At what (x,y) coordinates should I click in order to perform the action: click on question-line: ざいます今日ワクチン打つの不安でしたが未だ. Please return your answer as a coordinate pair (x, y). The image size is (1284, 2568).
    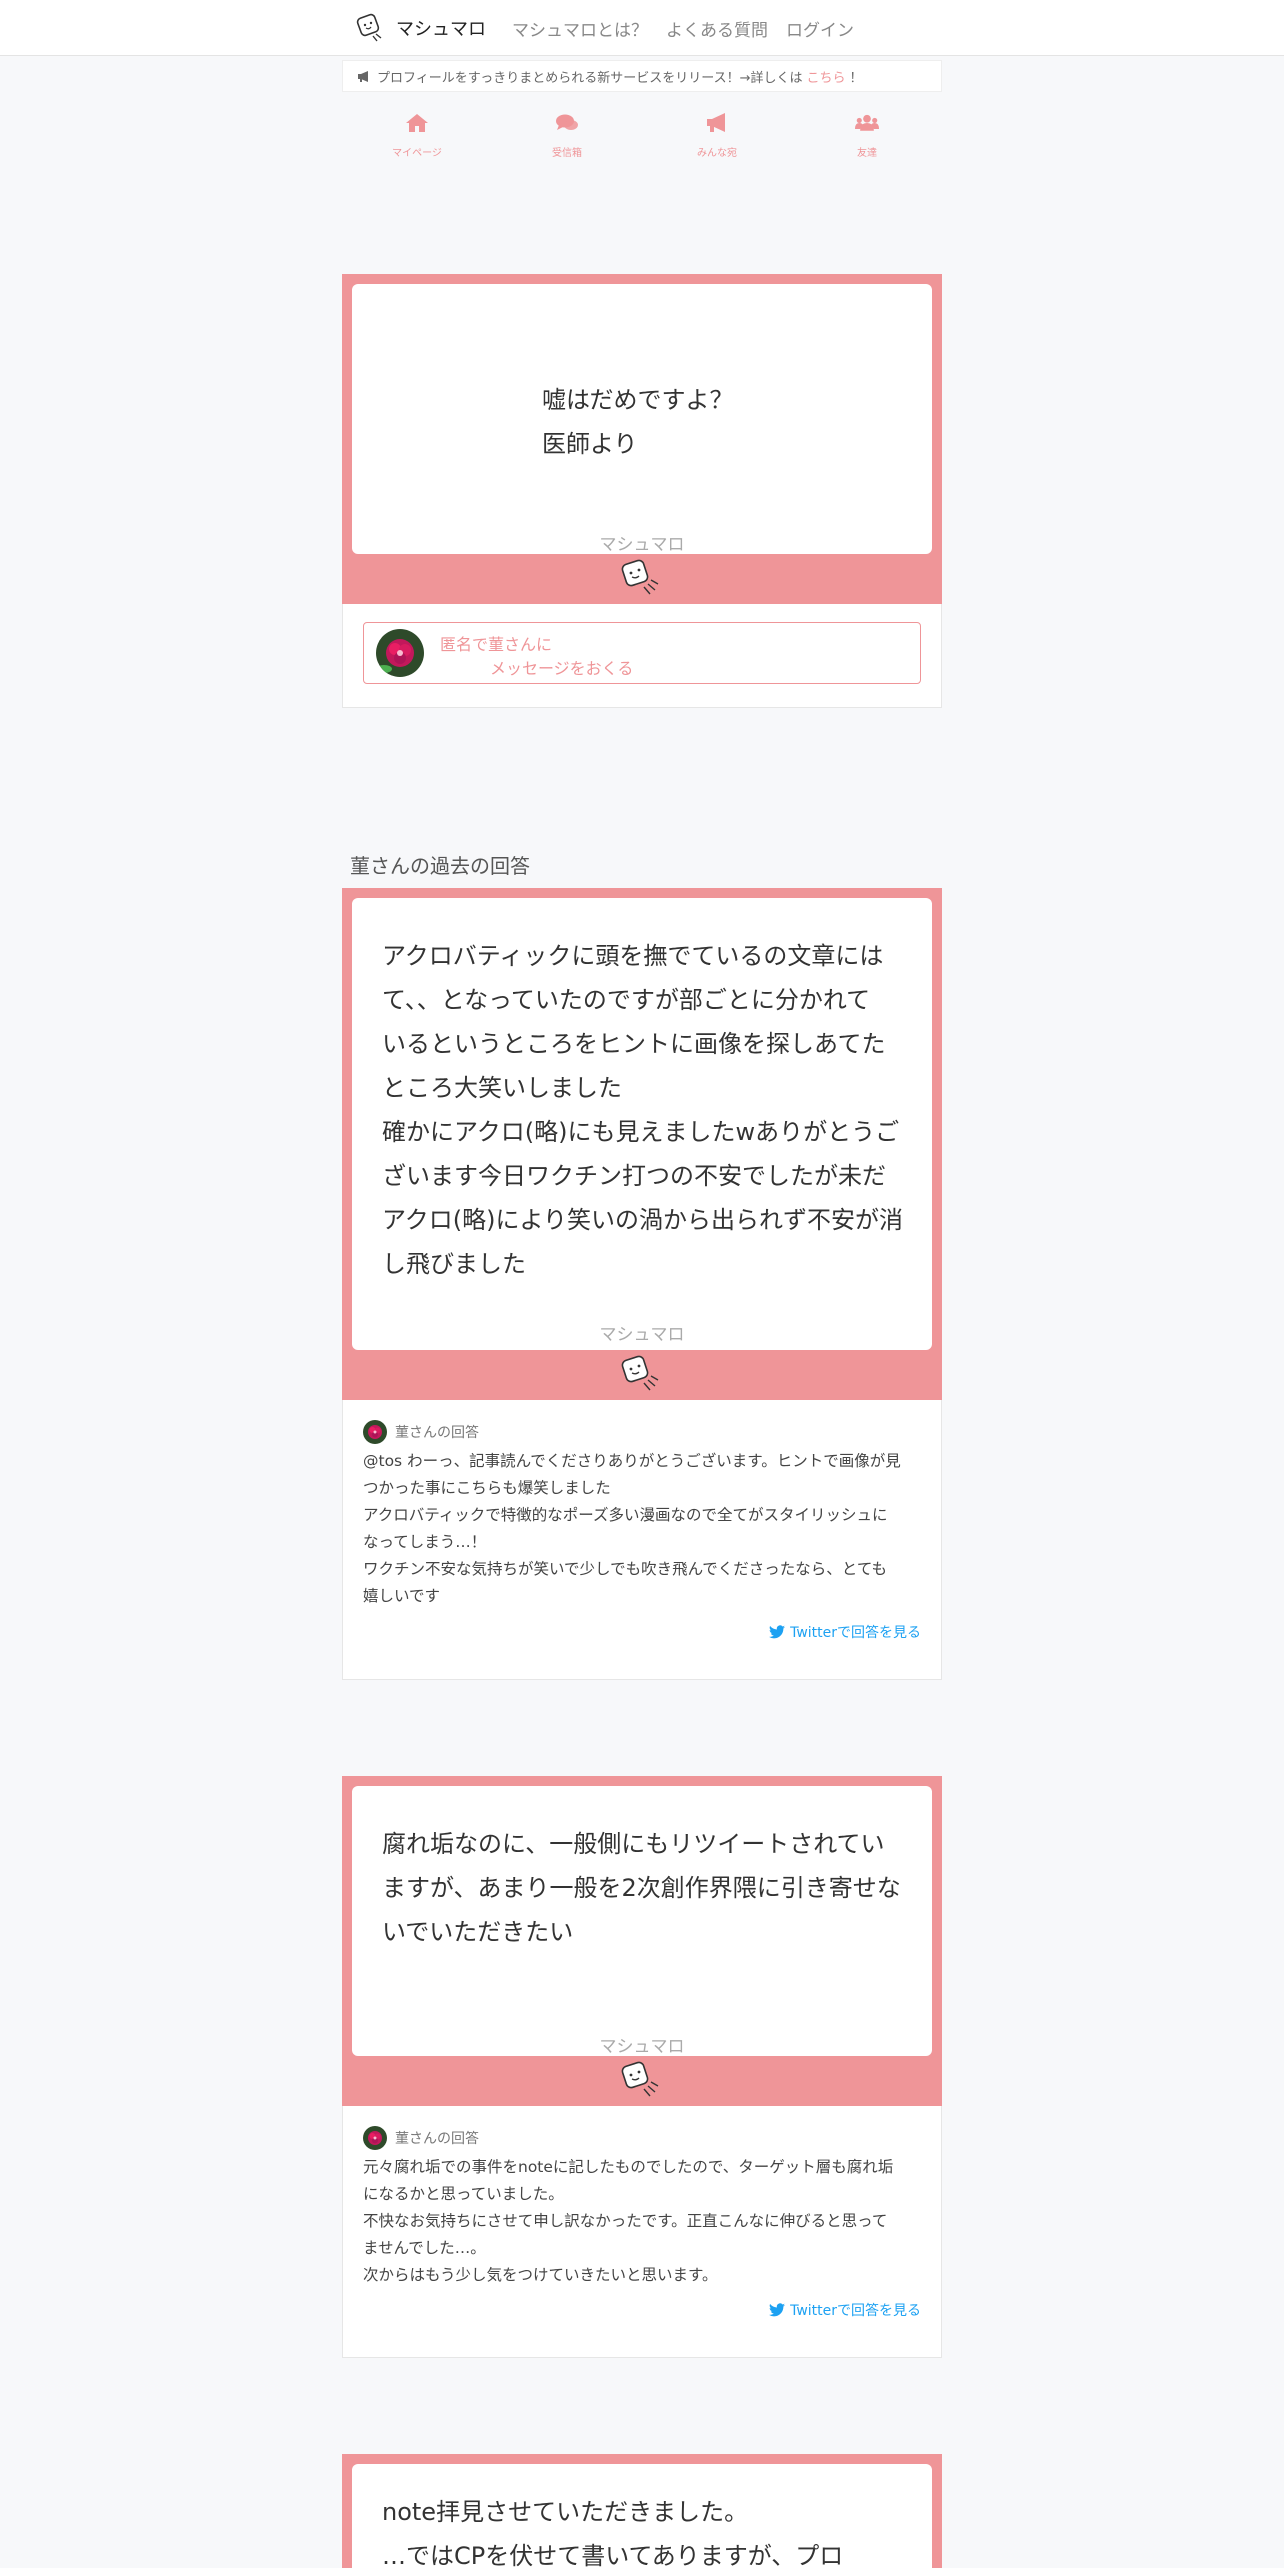
    Looking at the image, I should click on (634, 1176).